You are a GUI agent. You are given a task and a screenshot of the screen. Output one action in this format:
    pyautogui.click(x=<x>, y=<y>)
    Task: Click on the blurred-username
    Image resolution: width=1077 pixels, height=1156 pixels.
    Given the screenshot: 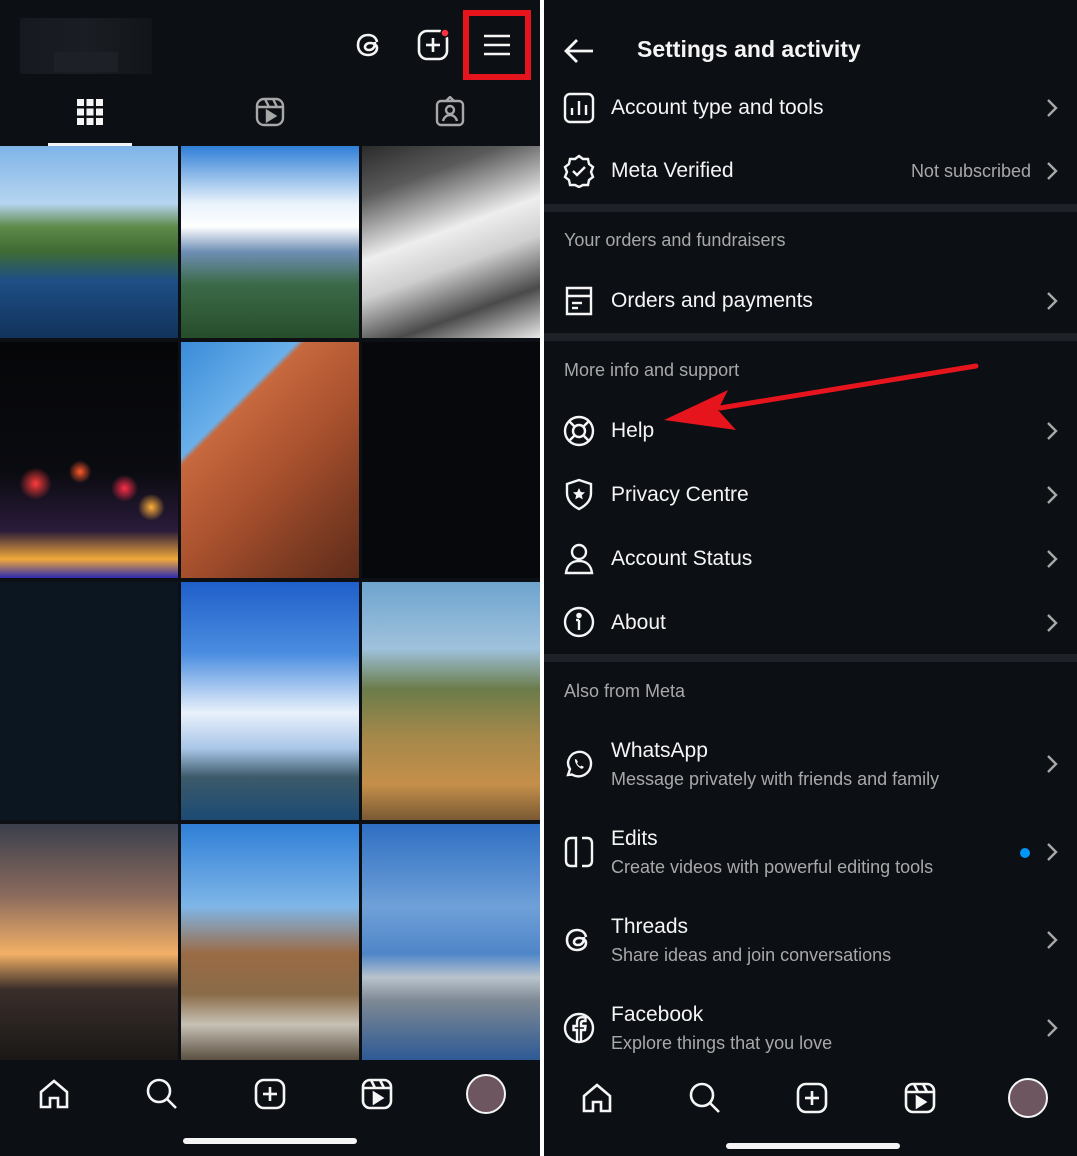 What is the action you would take?
    pyautogui.click(x=86, y=46)
    